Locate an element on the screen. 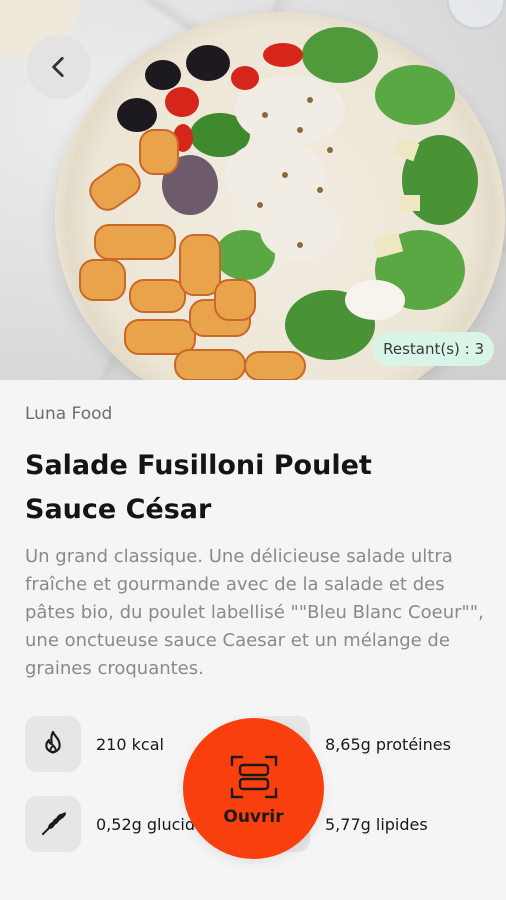  remaining-badge: Restant(s) : 3 is located at coordinates (433, 349).